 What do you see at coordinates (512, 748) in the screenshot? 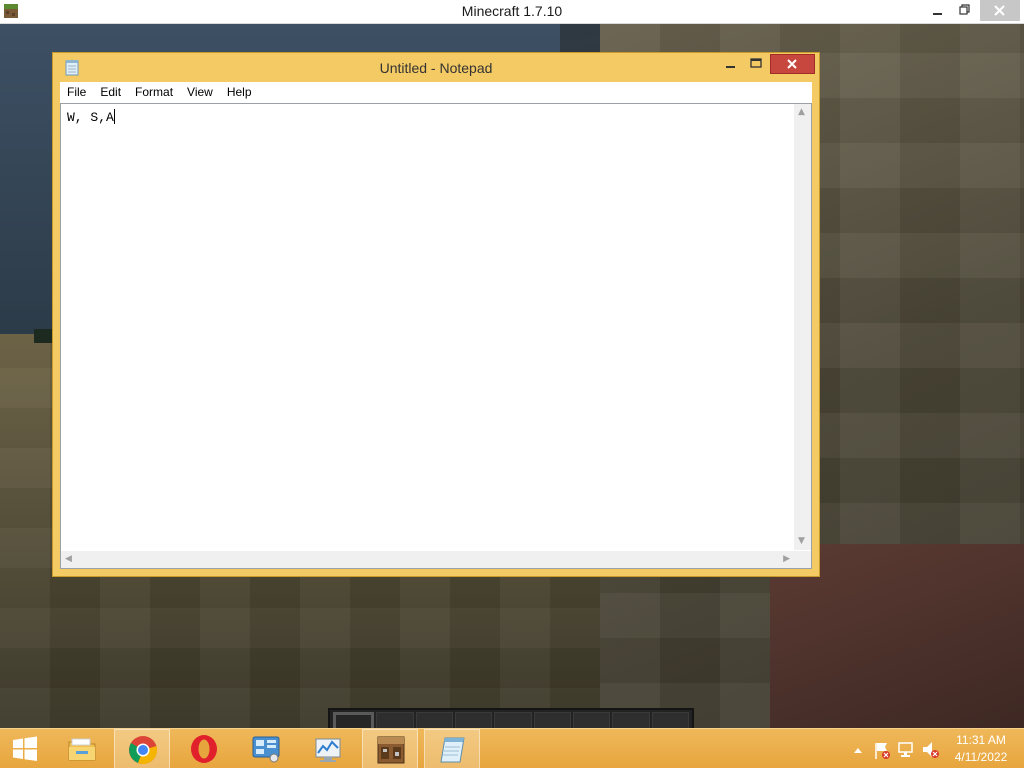
I see `taskbar: 11:31 AM 4/11/2022` at bounding box center [512, 748].